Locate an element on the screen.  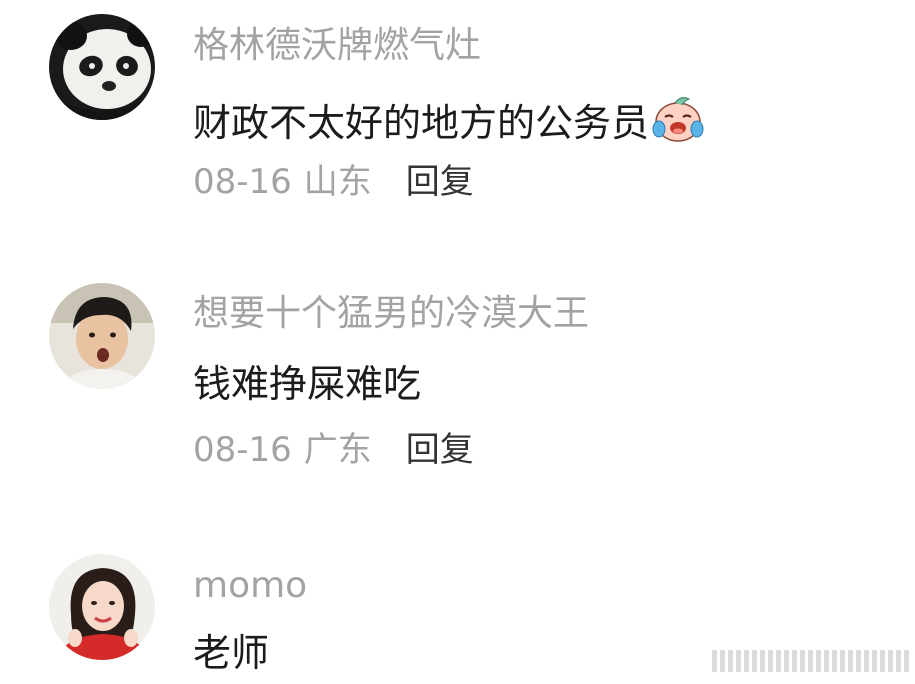
comment-meta: 08-16 山东 回复 is located at coordinates (333, 182).